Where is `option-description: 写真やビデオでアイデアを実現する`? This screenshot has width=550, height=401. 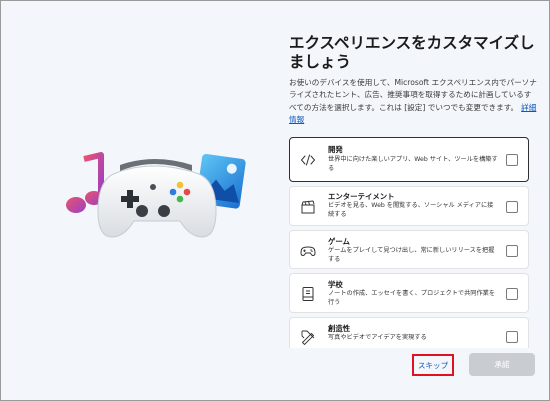
option-description: 写真やビデオでアイデアを実現する is located at coordinates (377, 337).